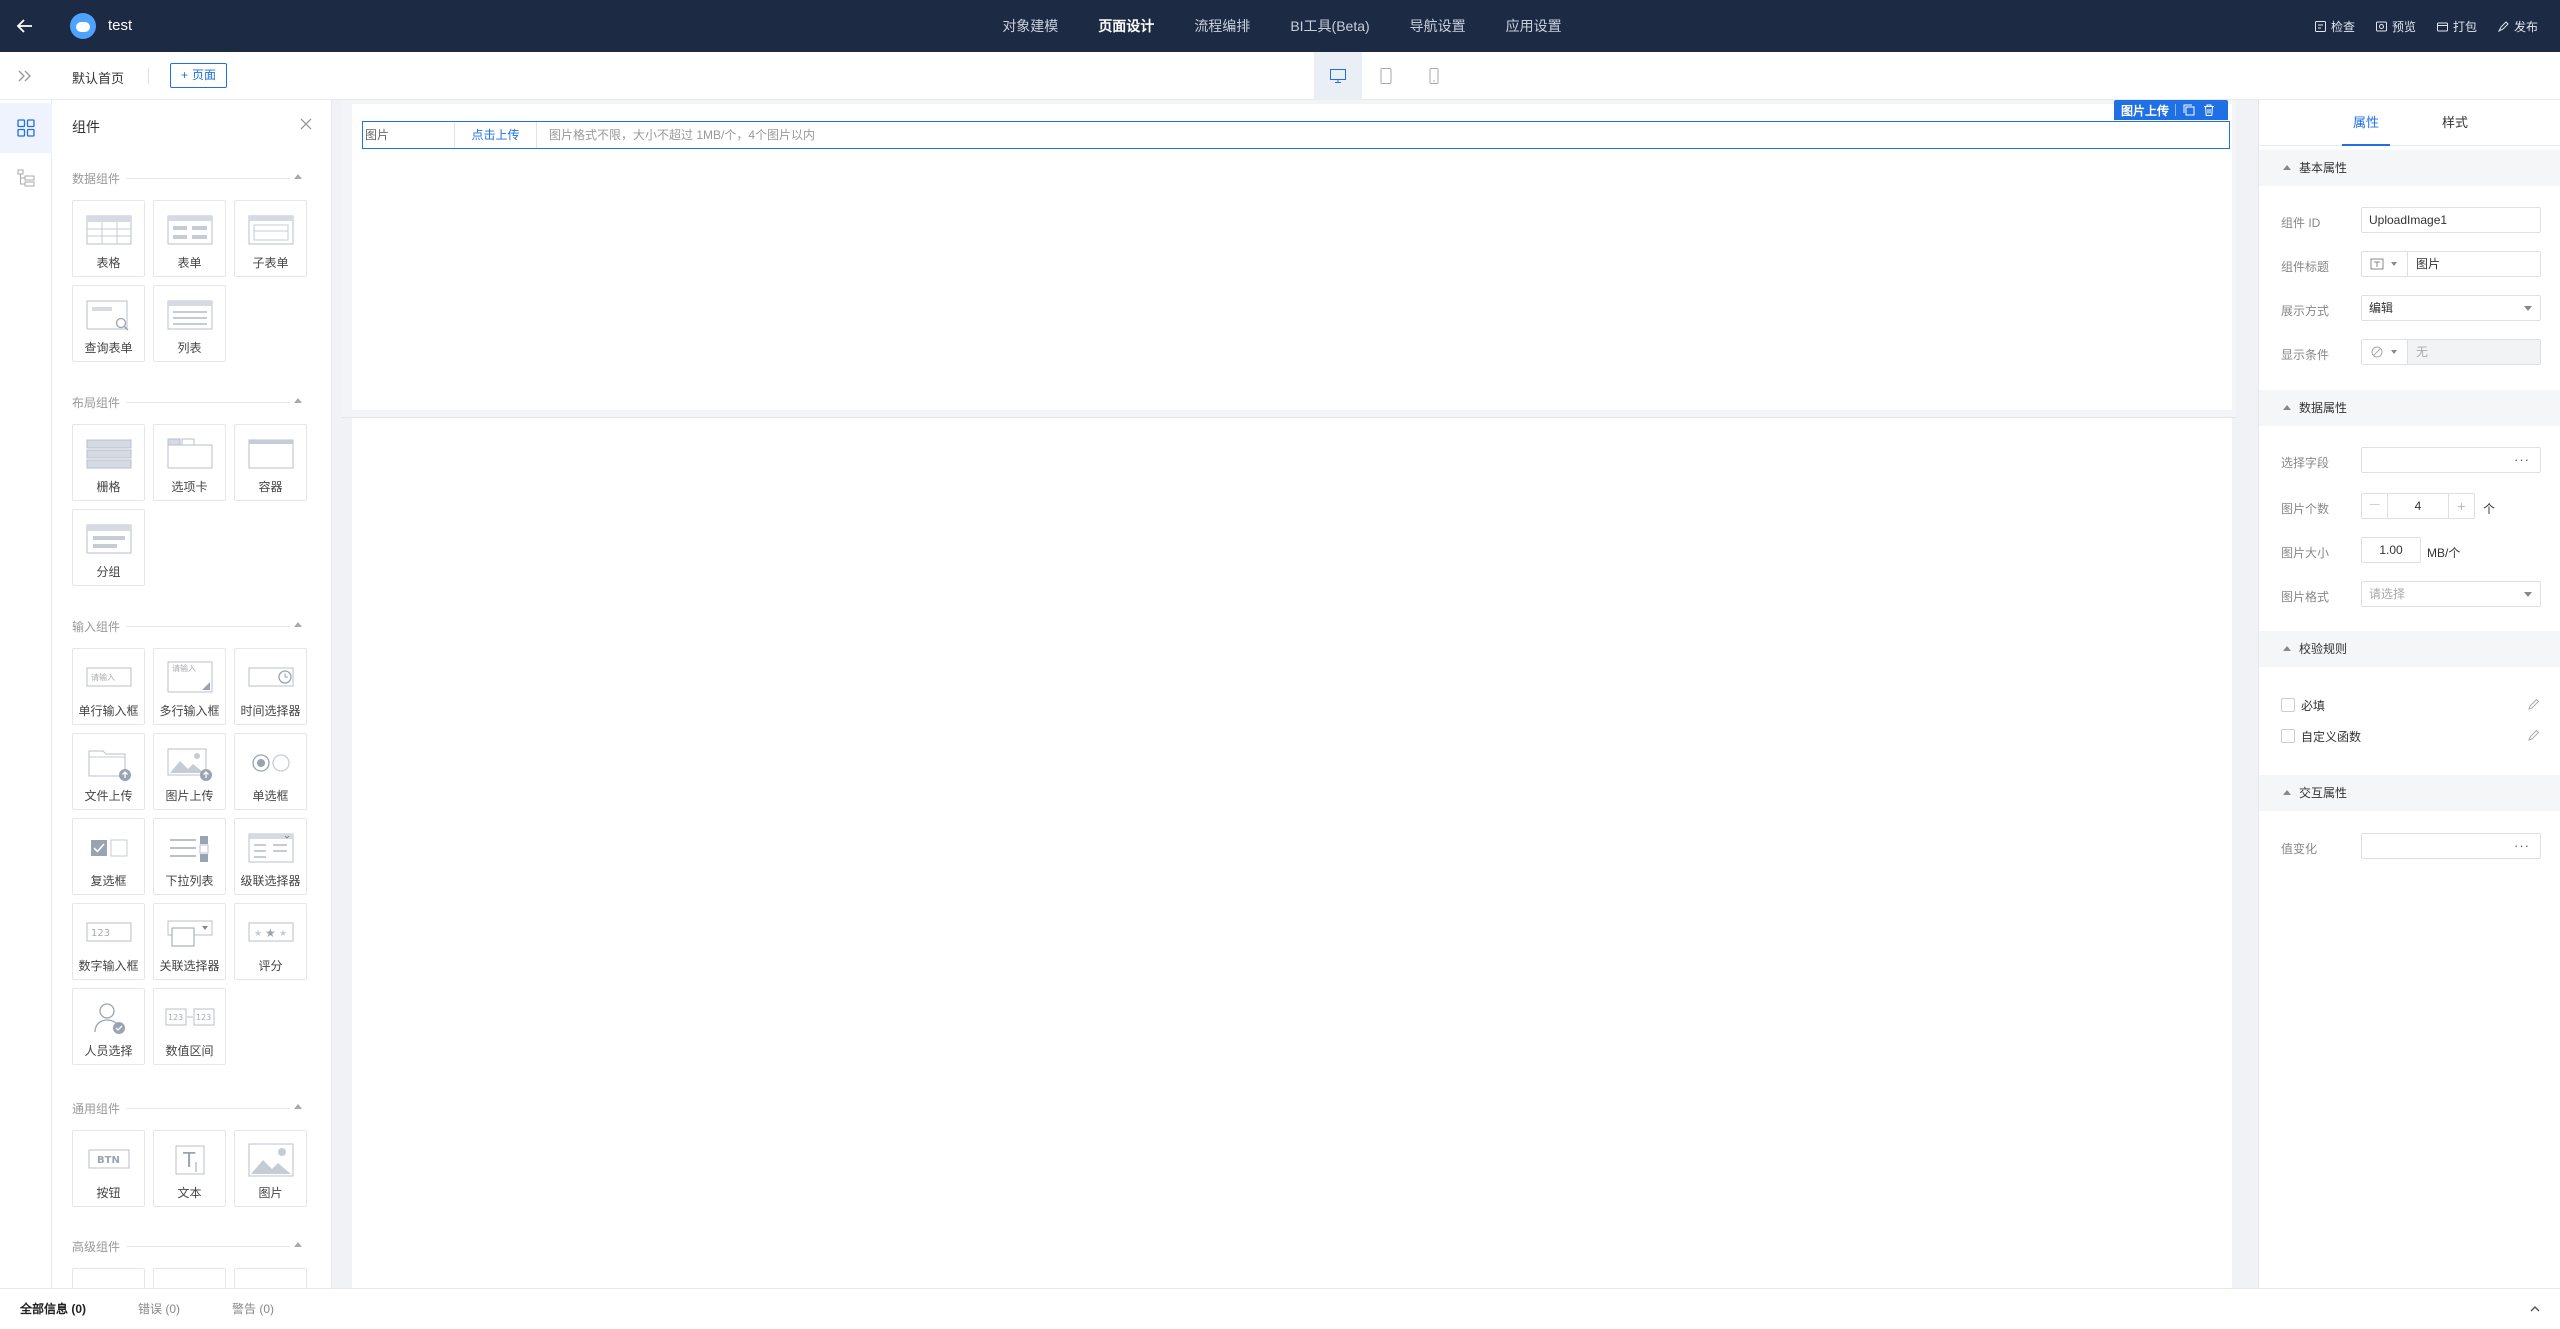 This screenshot has width=2560, height=1329. Describe the element at coordinates (2366, 123) in the screenshot. I see `tab-properties: 属性` at that location.